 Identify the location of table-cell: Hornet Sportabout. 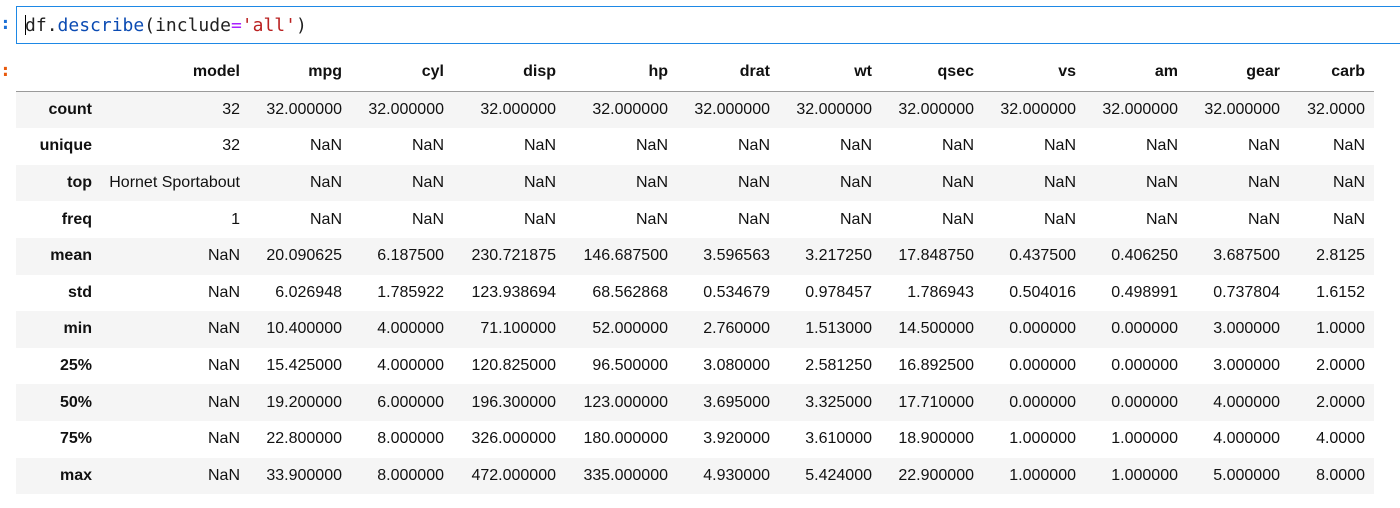
(174, 183).